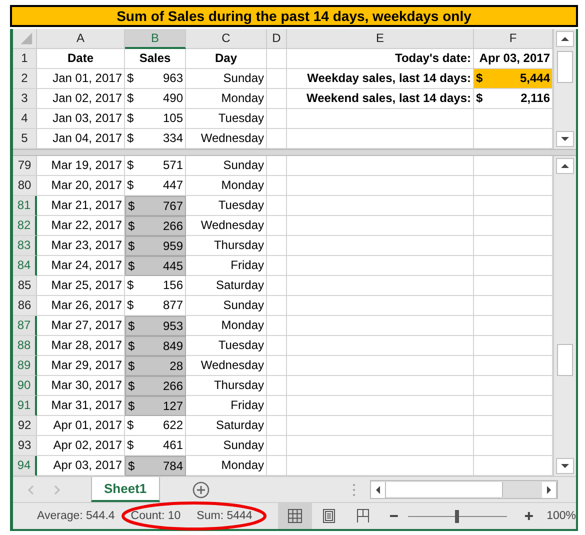 The image size is (585, 535). I want to click on normal-view-icon, so click(295, 516).